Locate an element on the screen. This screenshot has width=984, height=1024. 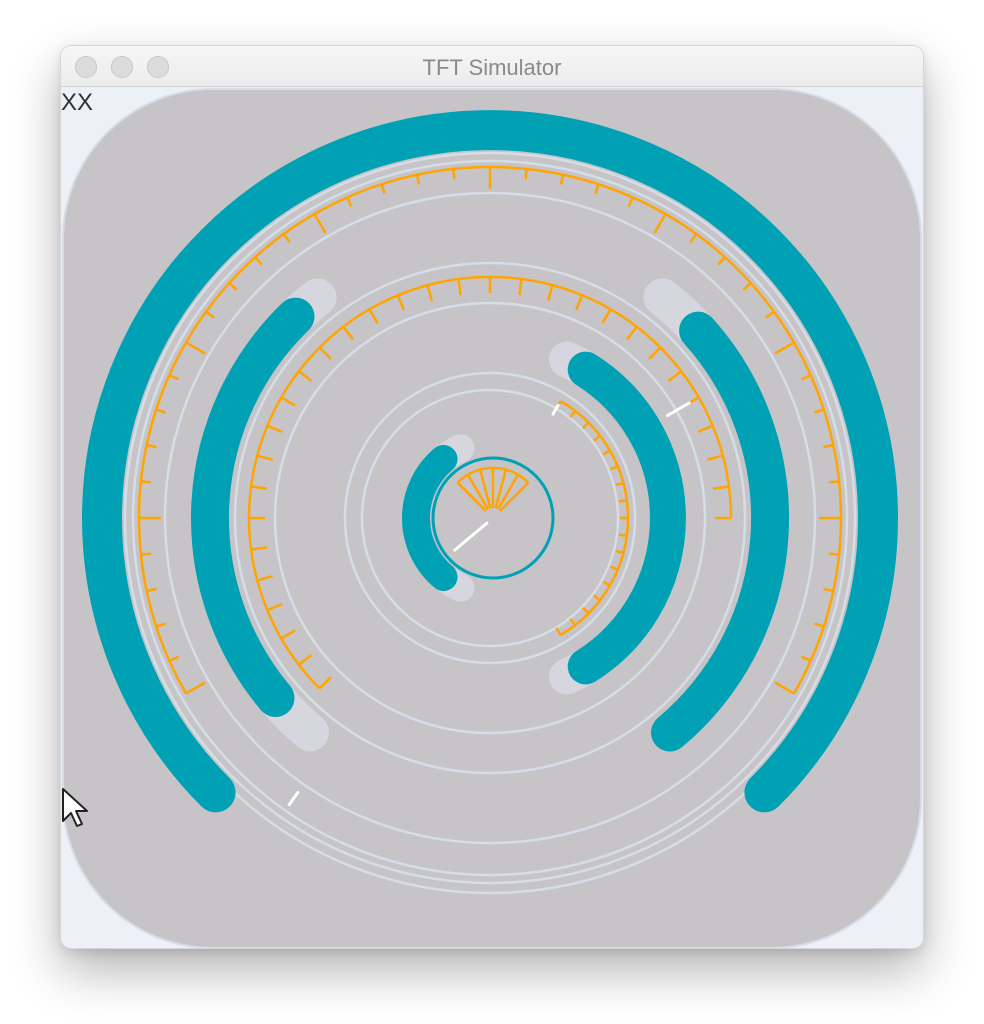
window-title: TFT Simulator is located at coordinates (492, 67).